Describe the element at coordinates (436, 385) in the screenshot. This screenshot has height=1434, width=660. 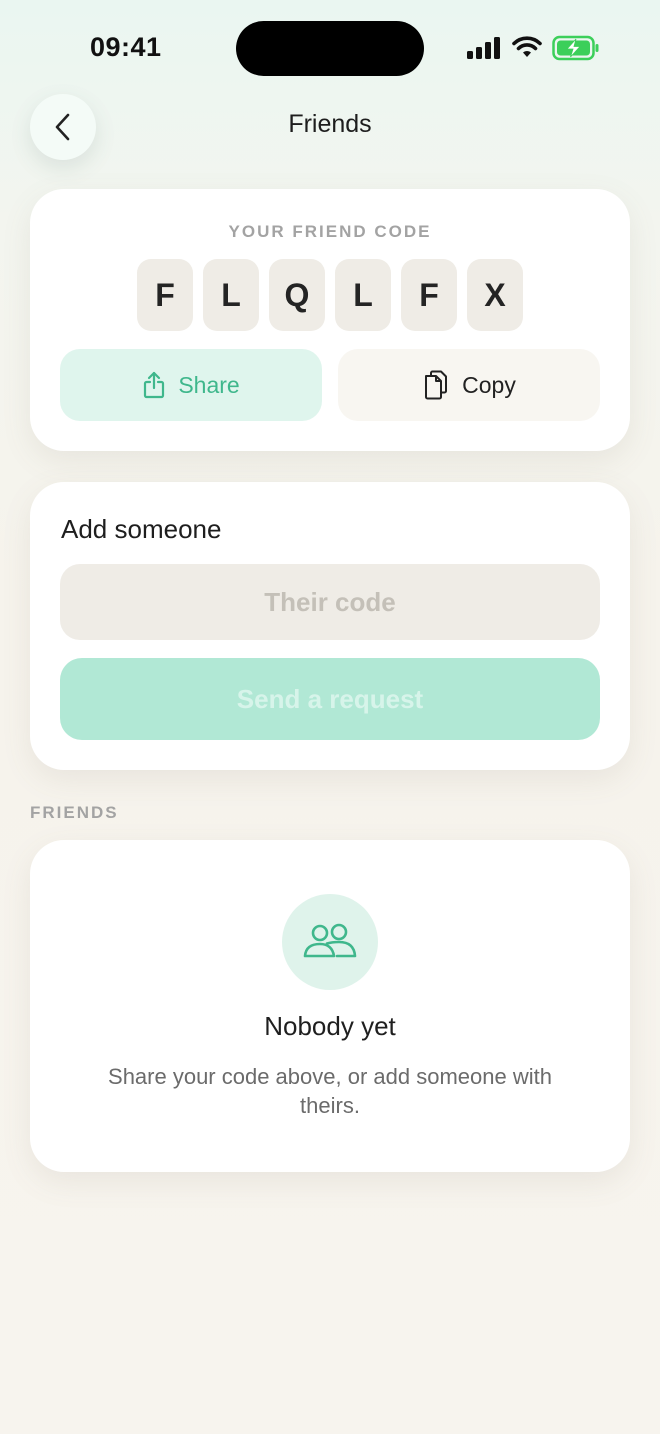
I see `copy-icon` at that location.